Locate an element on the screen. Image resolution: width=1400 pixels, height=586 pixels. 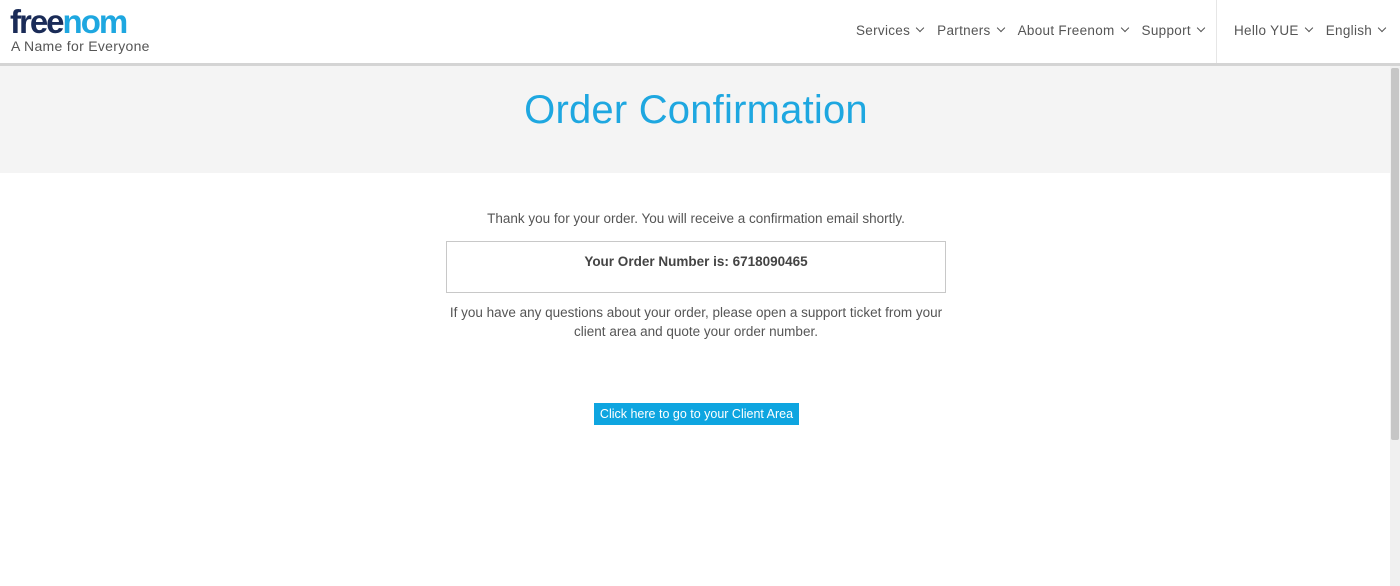
nav-item-language: English is located at coordinates (1356, 30).